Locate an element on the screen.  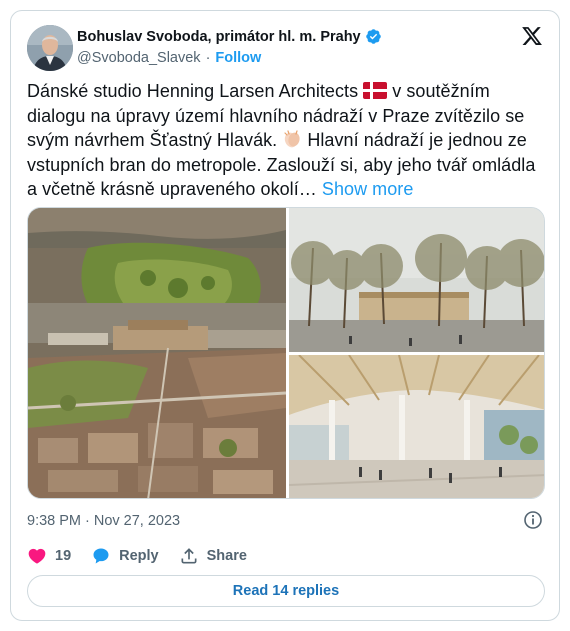
station-hall-image is located at coordinates (416, 426).